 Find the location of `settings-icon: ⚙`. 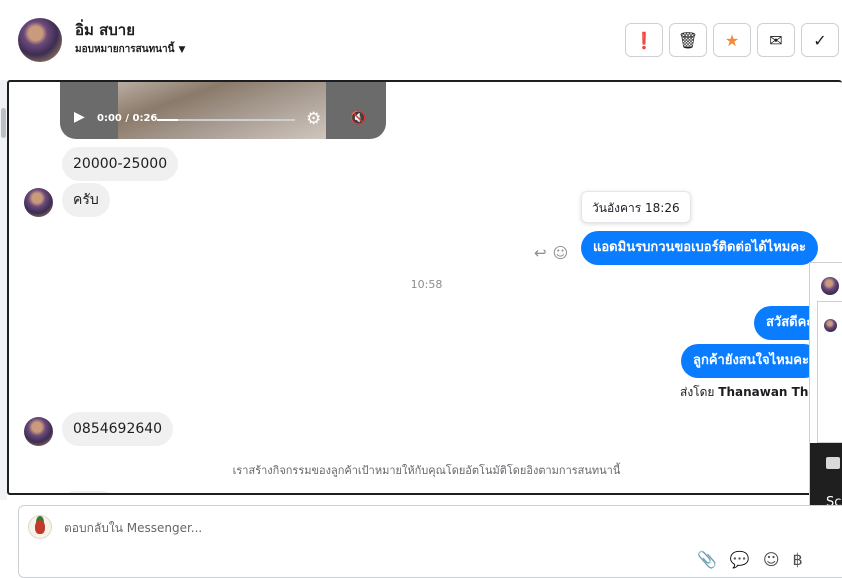

settings-icon: ⚙ is located at coordinates (313, 119).